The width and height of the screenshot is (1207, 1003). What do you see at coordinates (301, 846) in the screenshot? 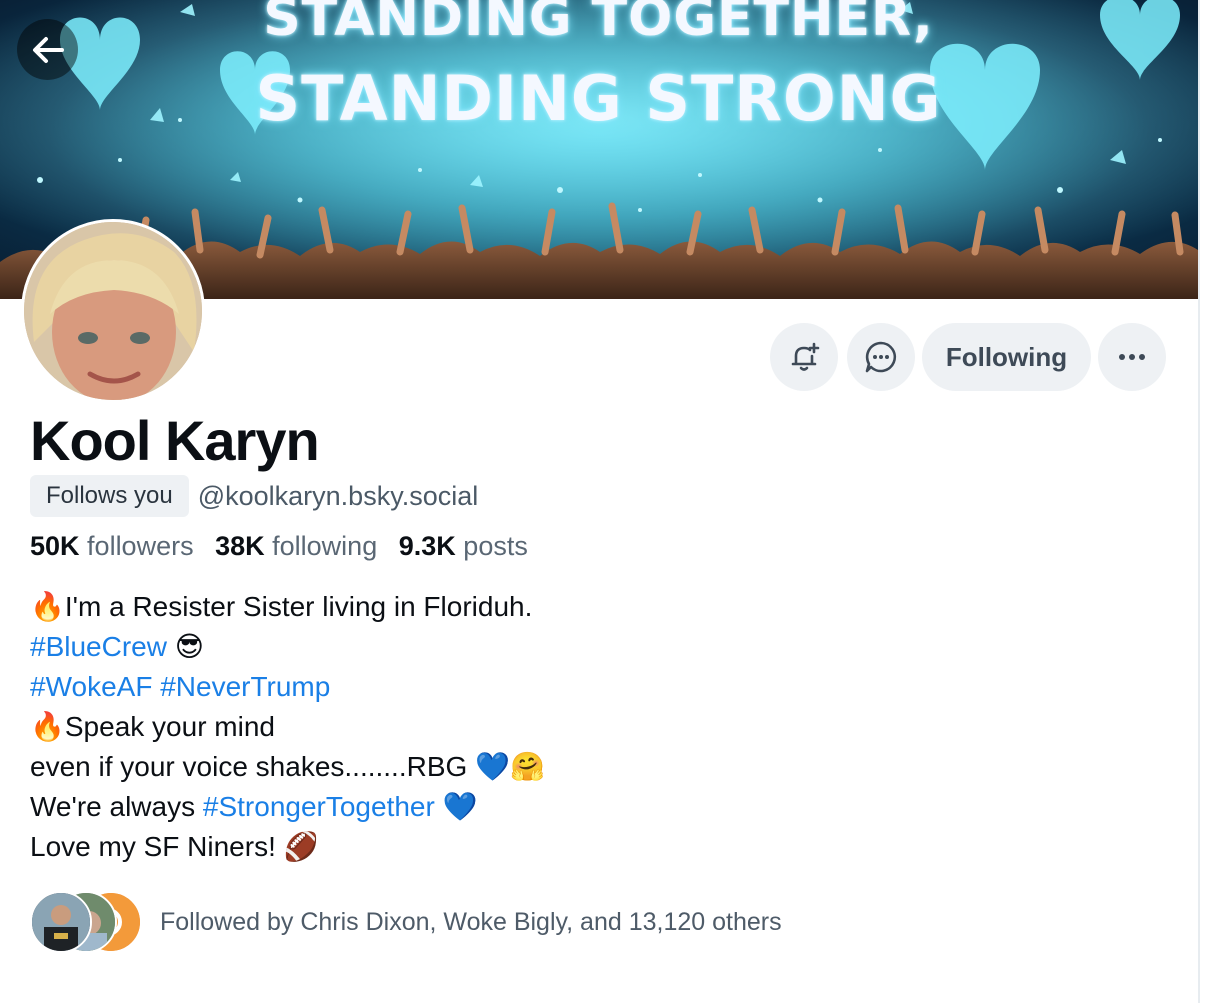
I see `football-emoji: 🏈` at bounding box center [301, 846].